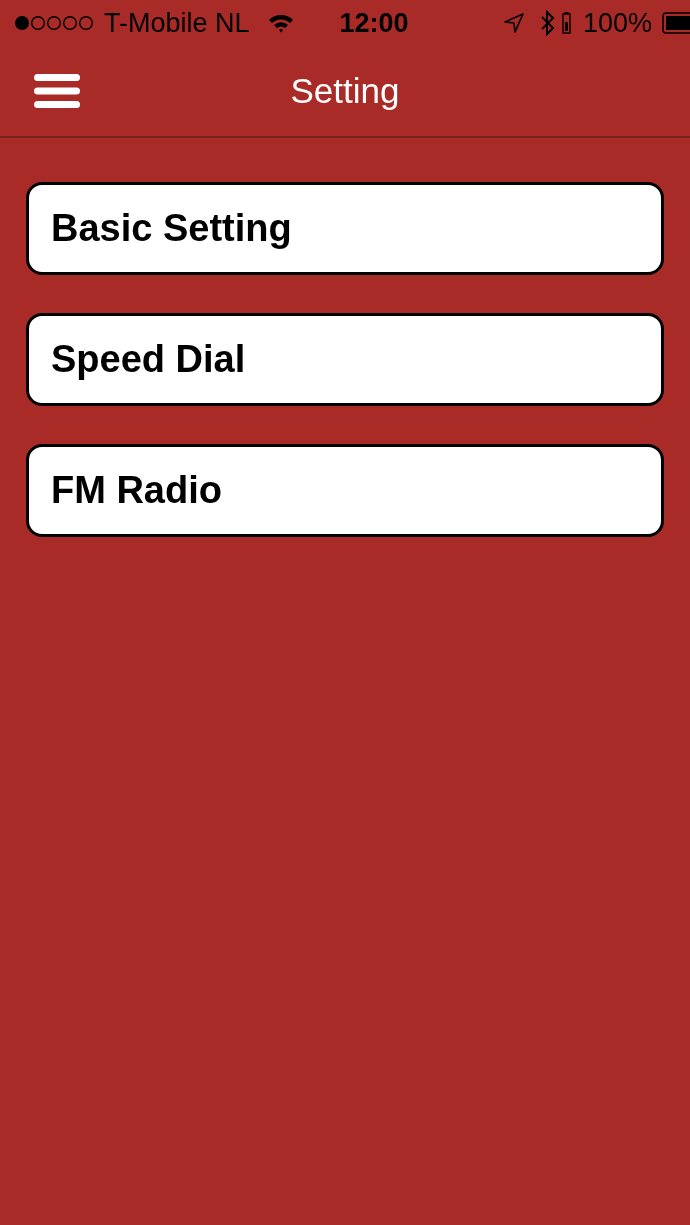 The width and height of the screenshot is (690, 1225). Describe the element at coordinates (345, 490) in the screenshot. I see `menu-item: FM Radio` at that location.